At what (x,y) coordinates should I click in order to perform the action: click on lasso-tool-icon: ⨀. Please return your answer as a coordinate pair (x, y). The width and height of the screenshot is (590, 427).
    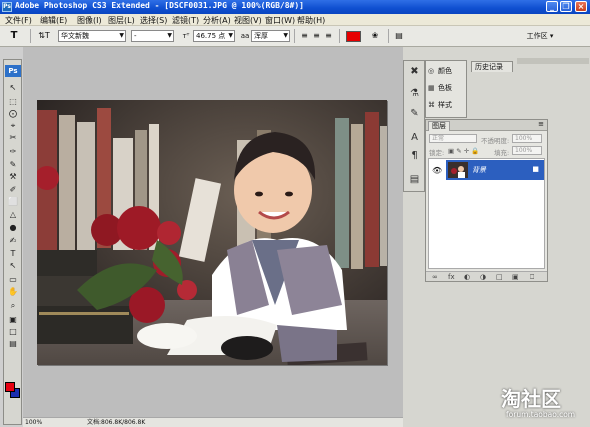
    Looking at the image, I should click on (13, 113).